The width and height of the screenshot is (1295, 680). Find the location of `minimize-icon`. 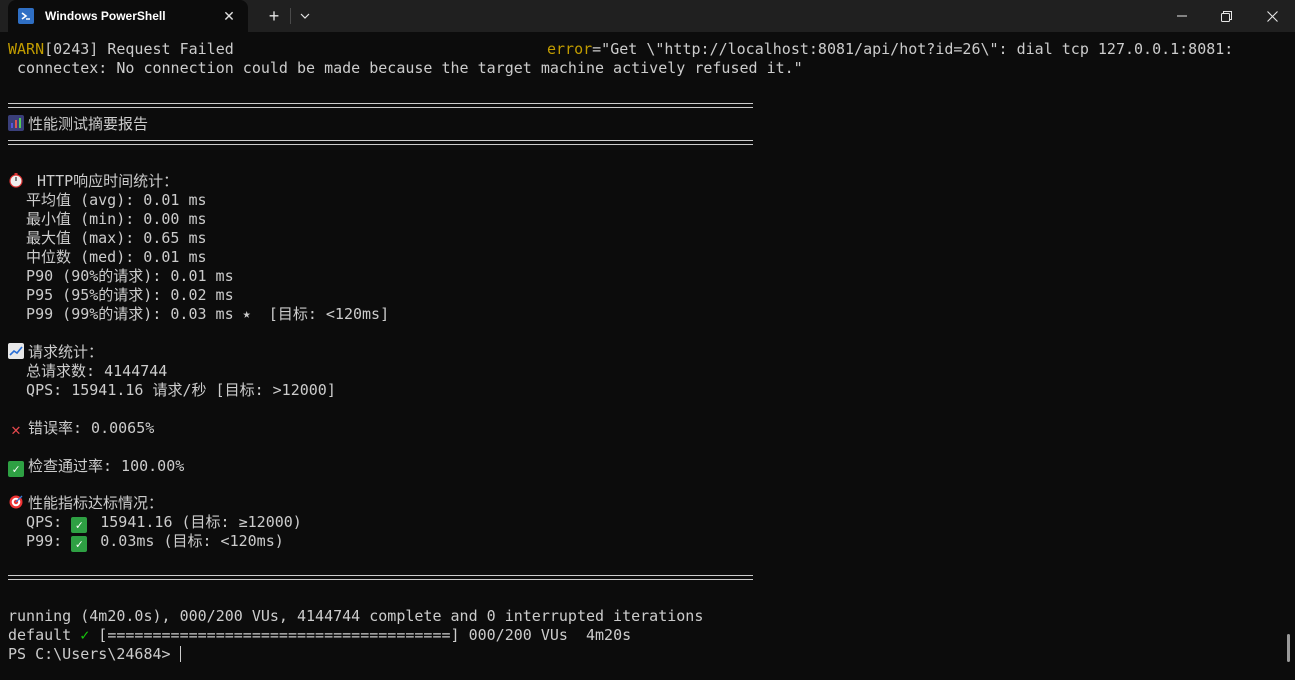

minimize-icon is located at coordinates (1182, 16).